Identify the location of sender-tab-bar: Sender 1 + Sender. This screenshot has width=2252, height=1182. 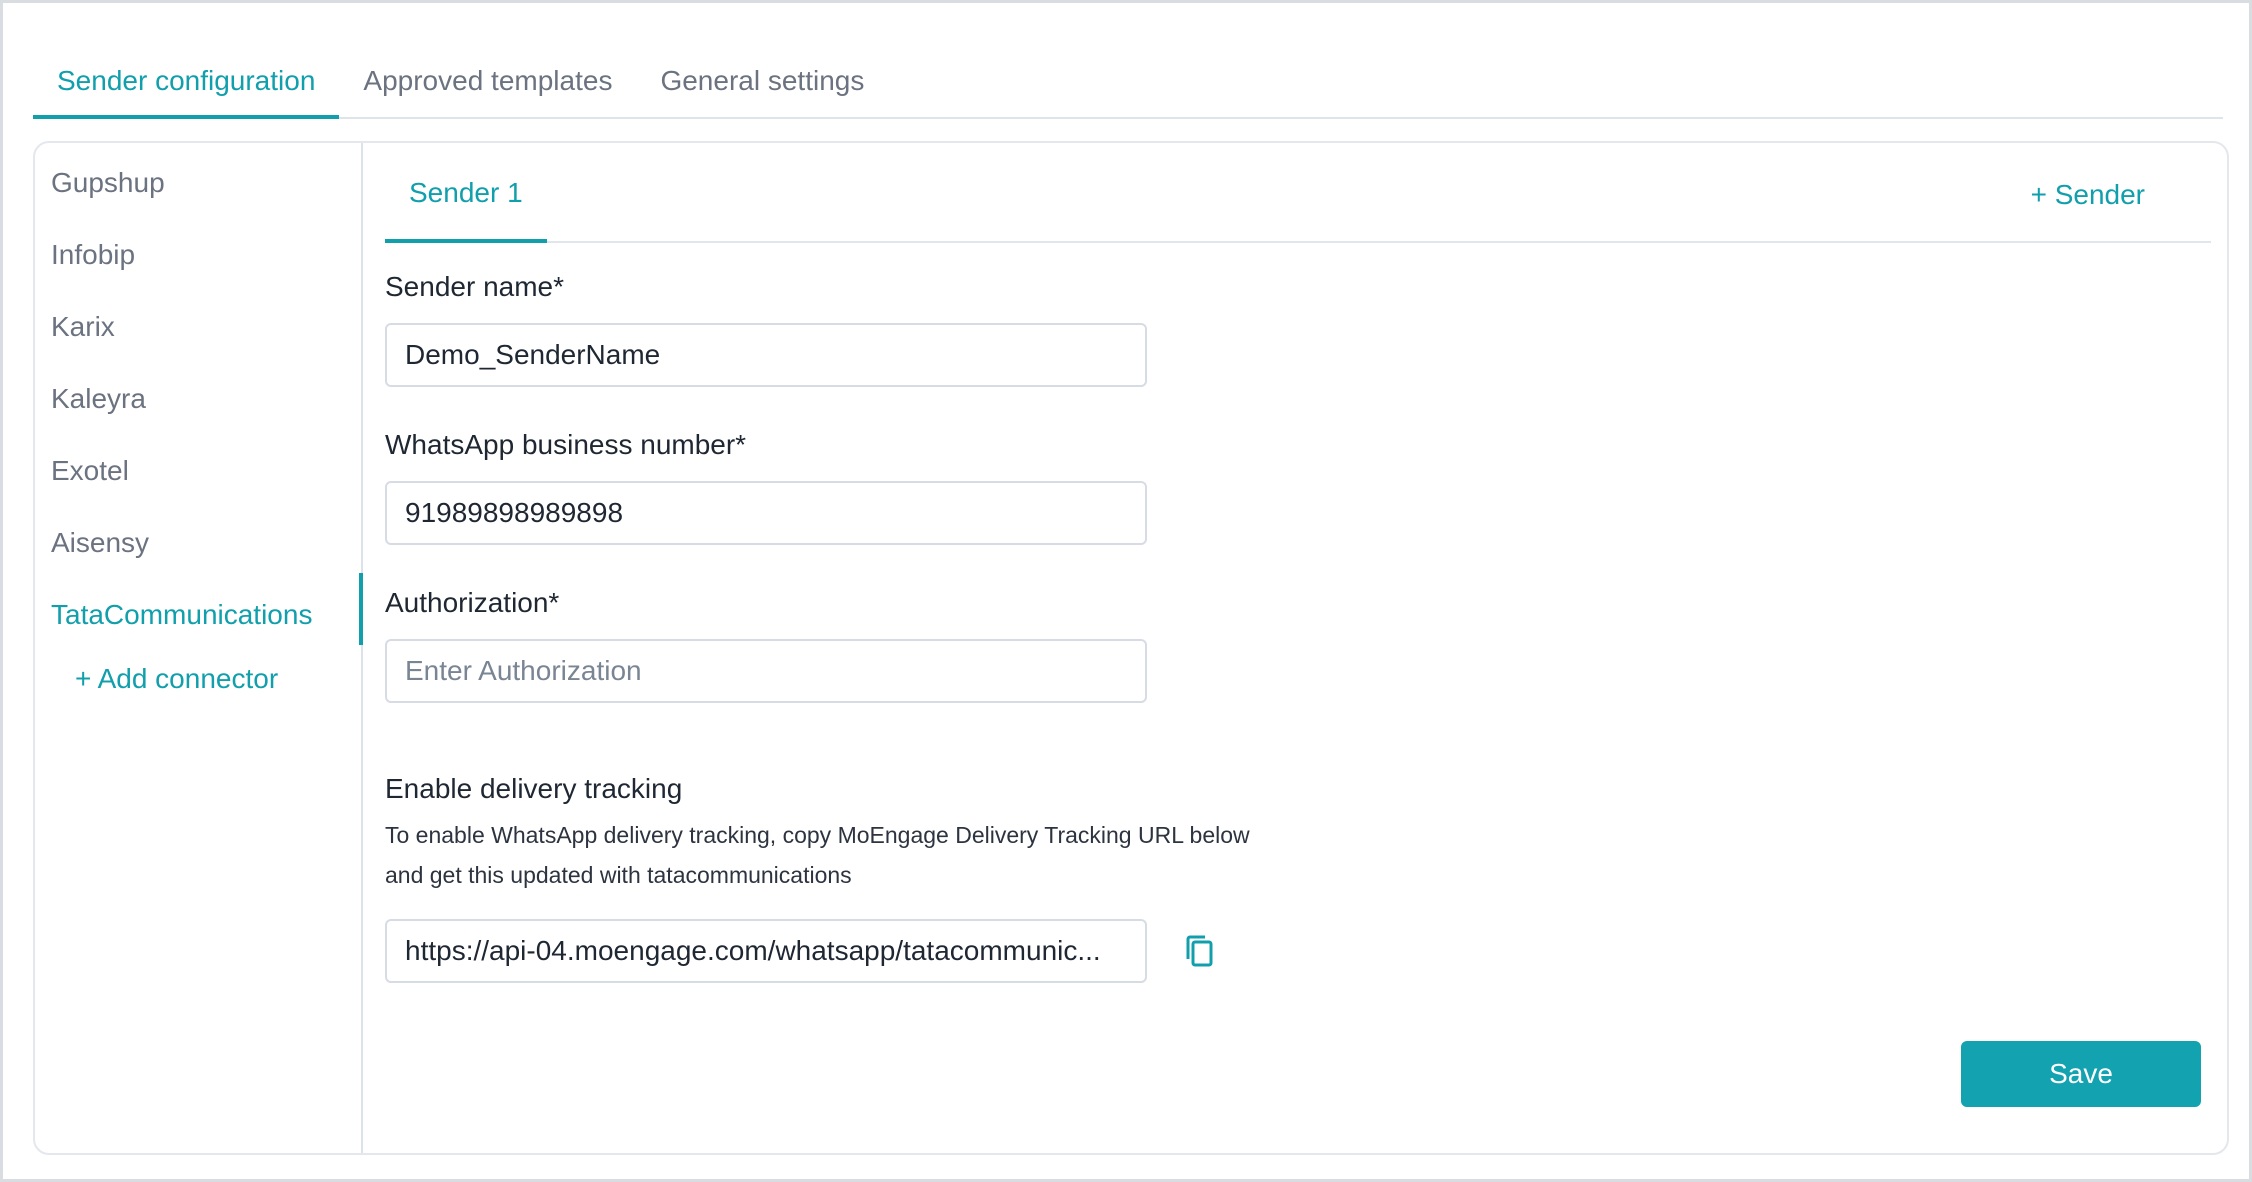
(1298, 199).